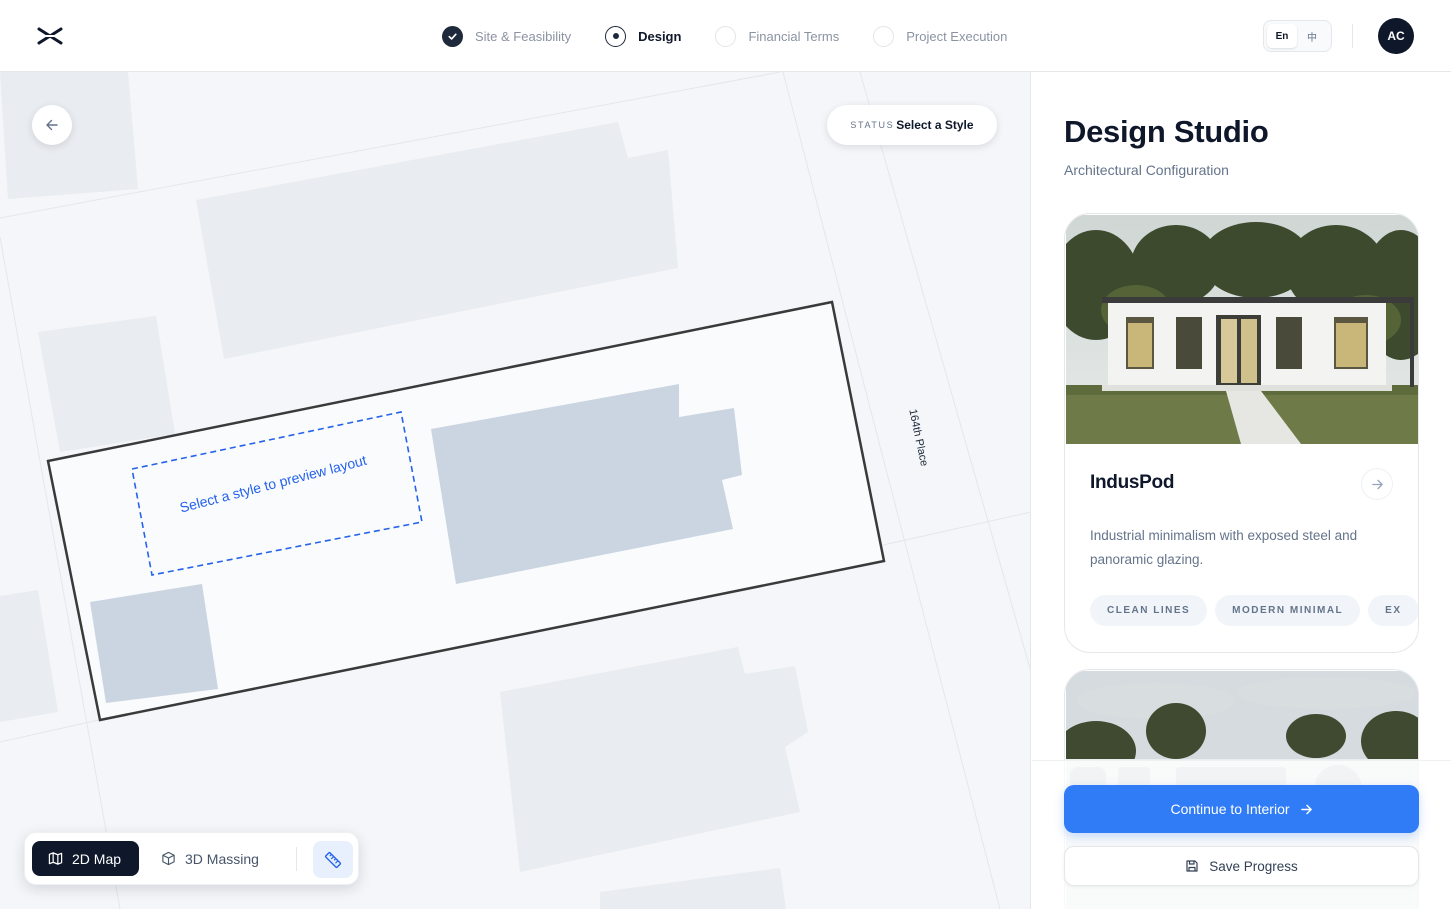 The width and height of the screenshot is (1451, 909). Describe the element at coordinates (50, 36) in the screenshot. I see `logo-icon` at that location.